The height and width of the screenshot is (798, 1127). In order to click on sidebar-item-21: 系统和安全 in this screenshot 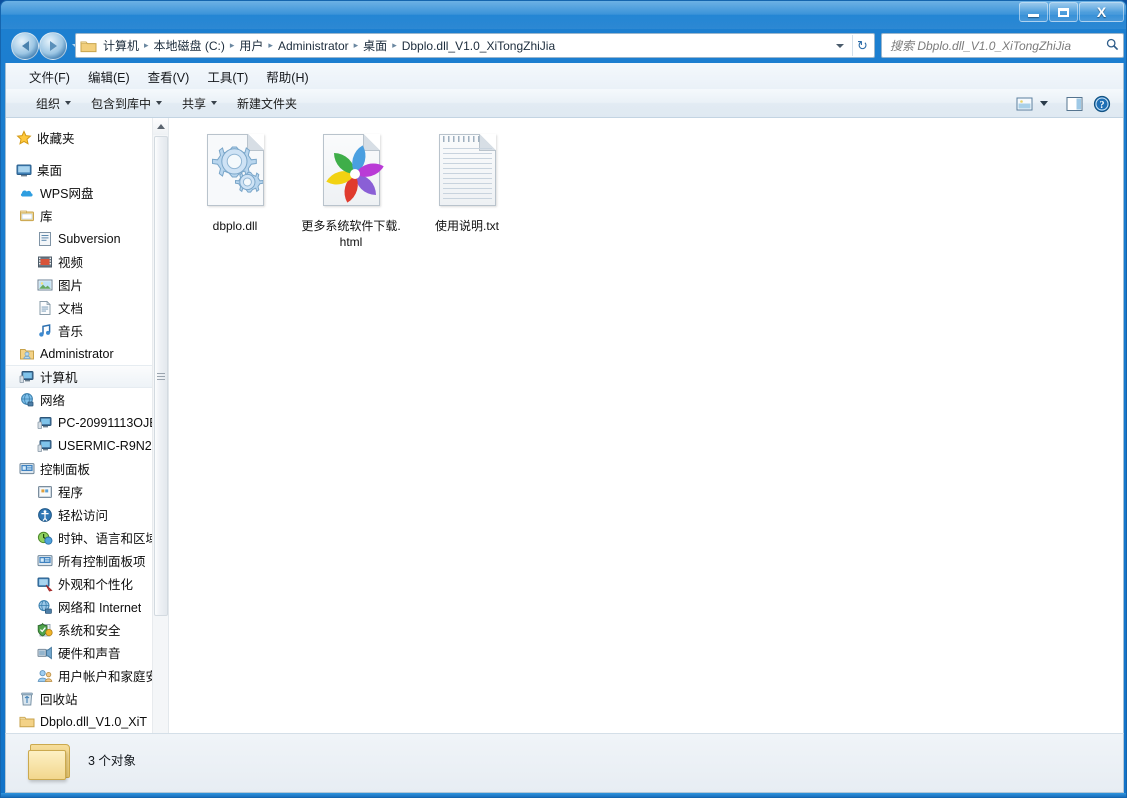, I will do `click(87, 629)`.